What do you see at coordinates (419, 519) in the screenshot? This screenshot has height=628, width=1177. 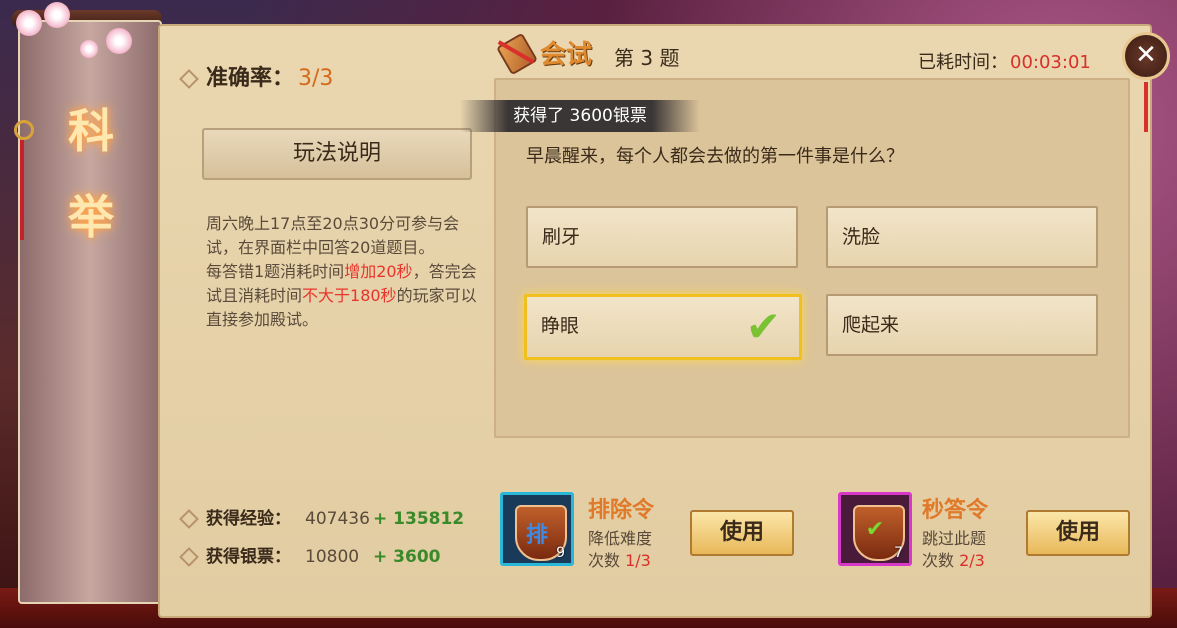 I see `exp-gain: + 135812` at bounding box center [419, 519].